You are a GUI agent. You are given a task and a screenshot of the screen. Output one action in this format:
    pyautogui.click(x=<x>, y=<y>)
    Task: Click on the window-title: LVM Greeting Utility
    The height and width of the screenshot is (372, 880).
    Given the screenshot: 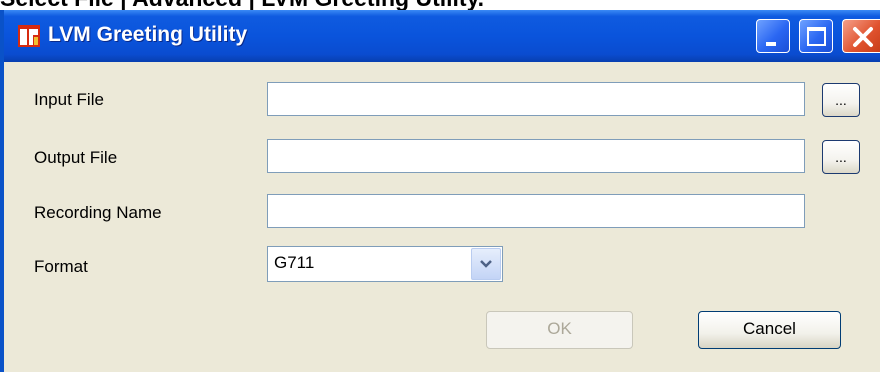 What is the action you would take?
    pyautogui.click(x=148, y=34)
    